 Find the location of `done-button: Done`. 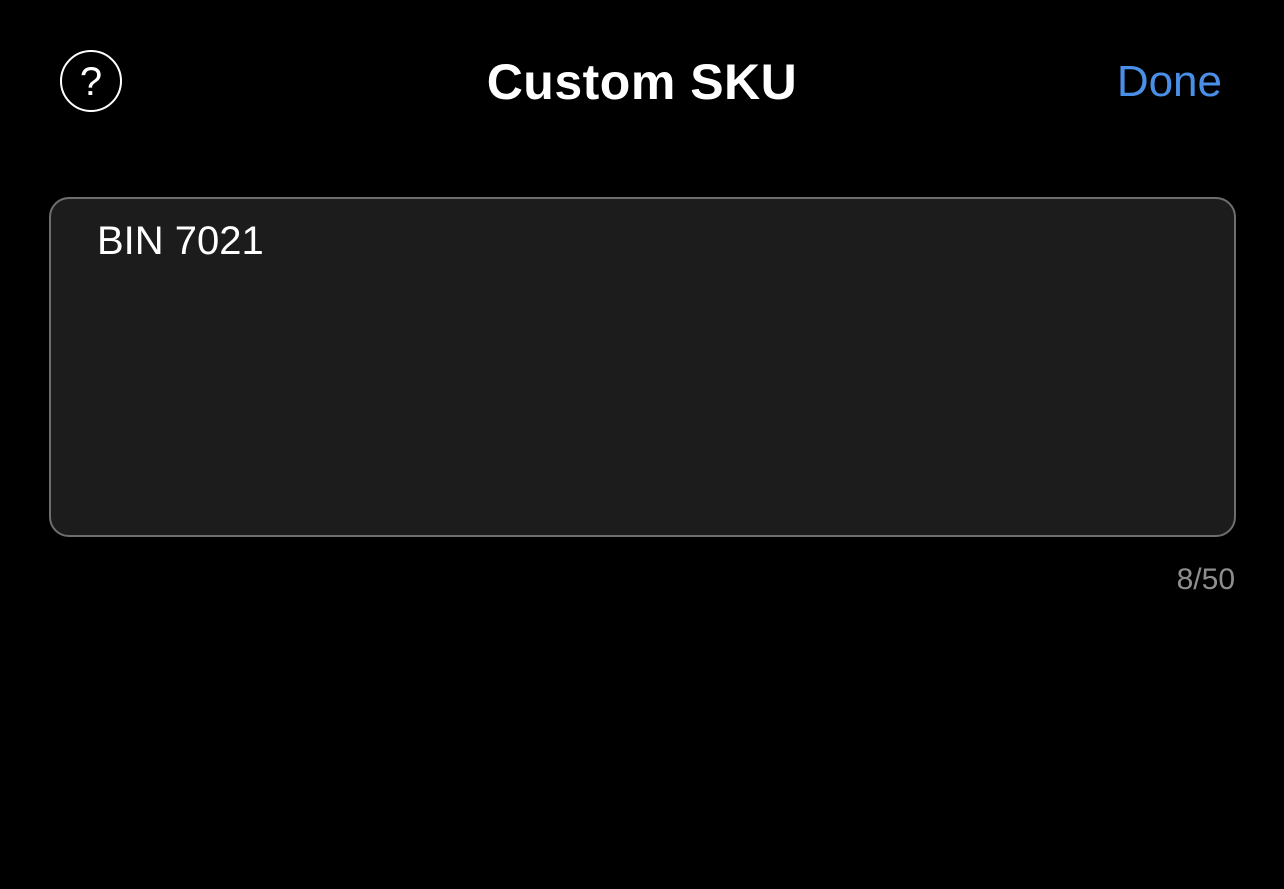

done-button: Done is located at coordinates (1169, 82).